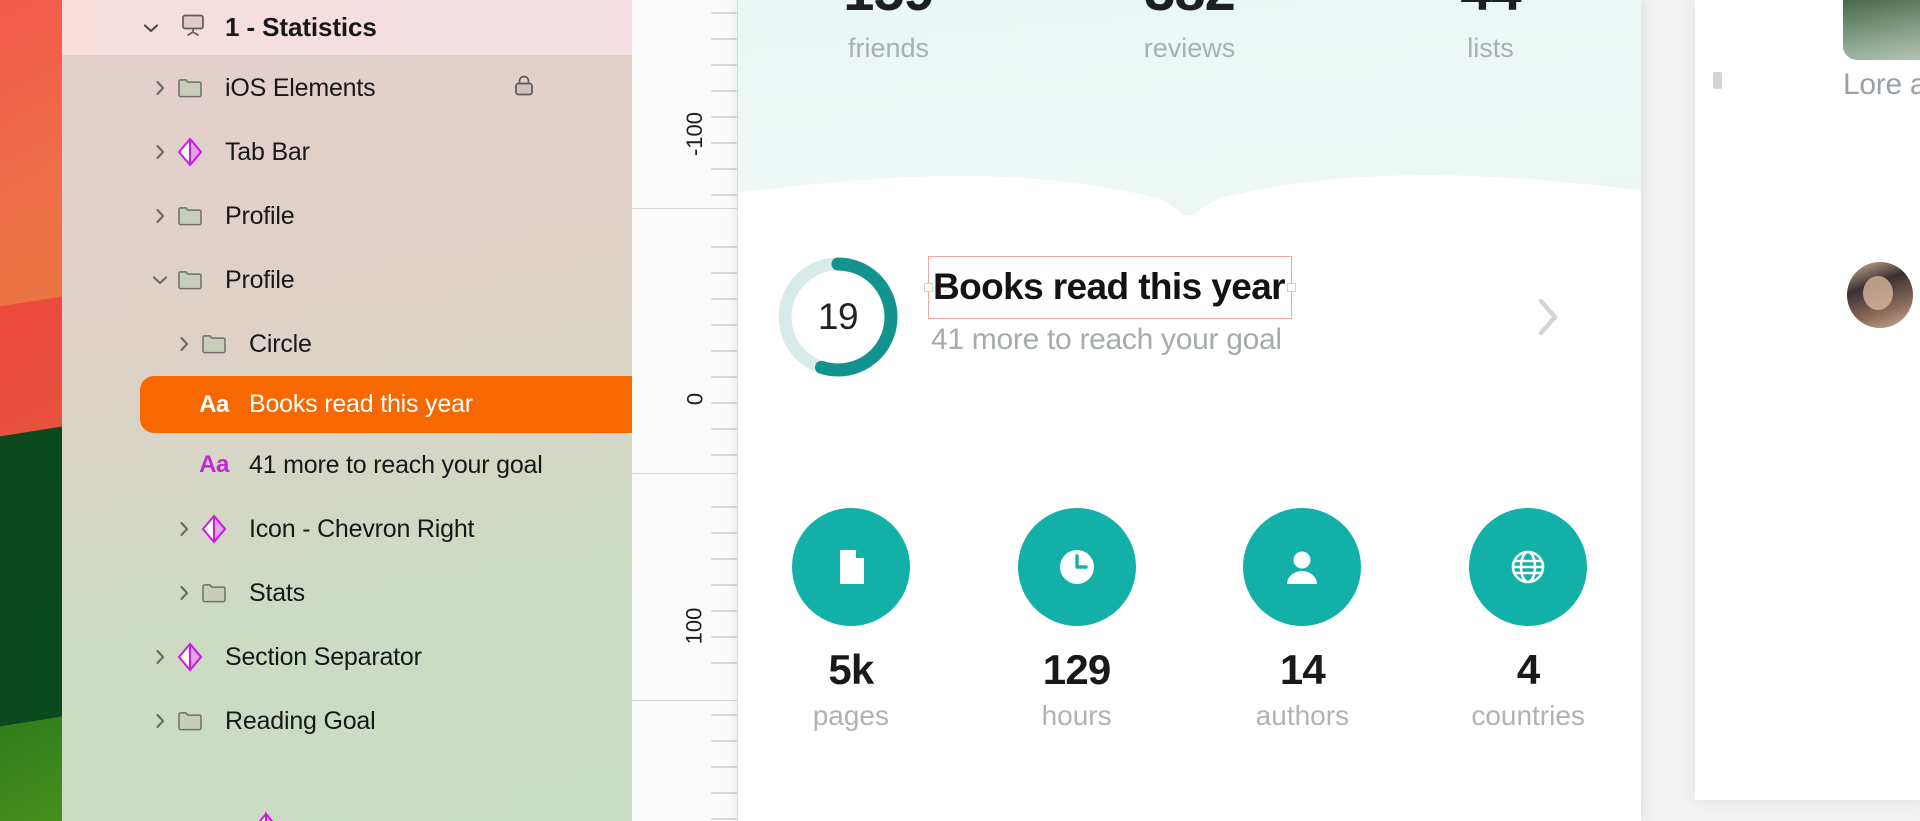 This screenshot has height=821, width=1920. I want to click on layer-label: Books read this year, so click(361, 404).